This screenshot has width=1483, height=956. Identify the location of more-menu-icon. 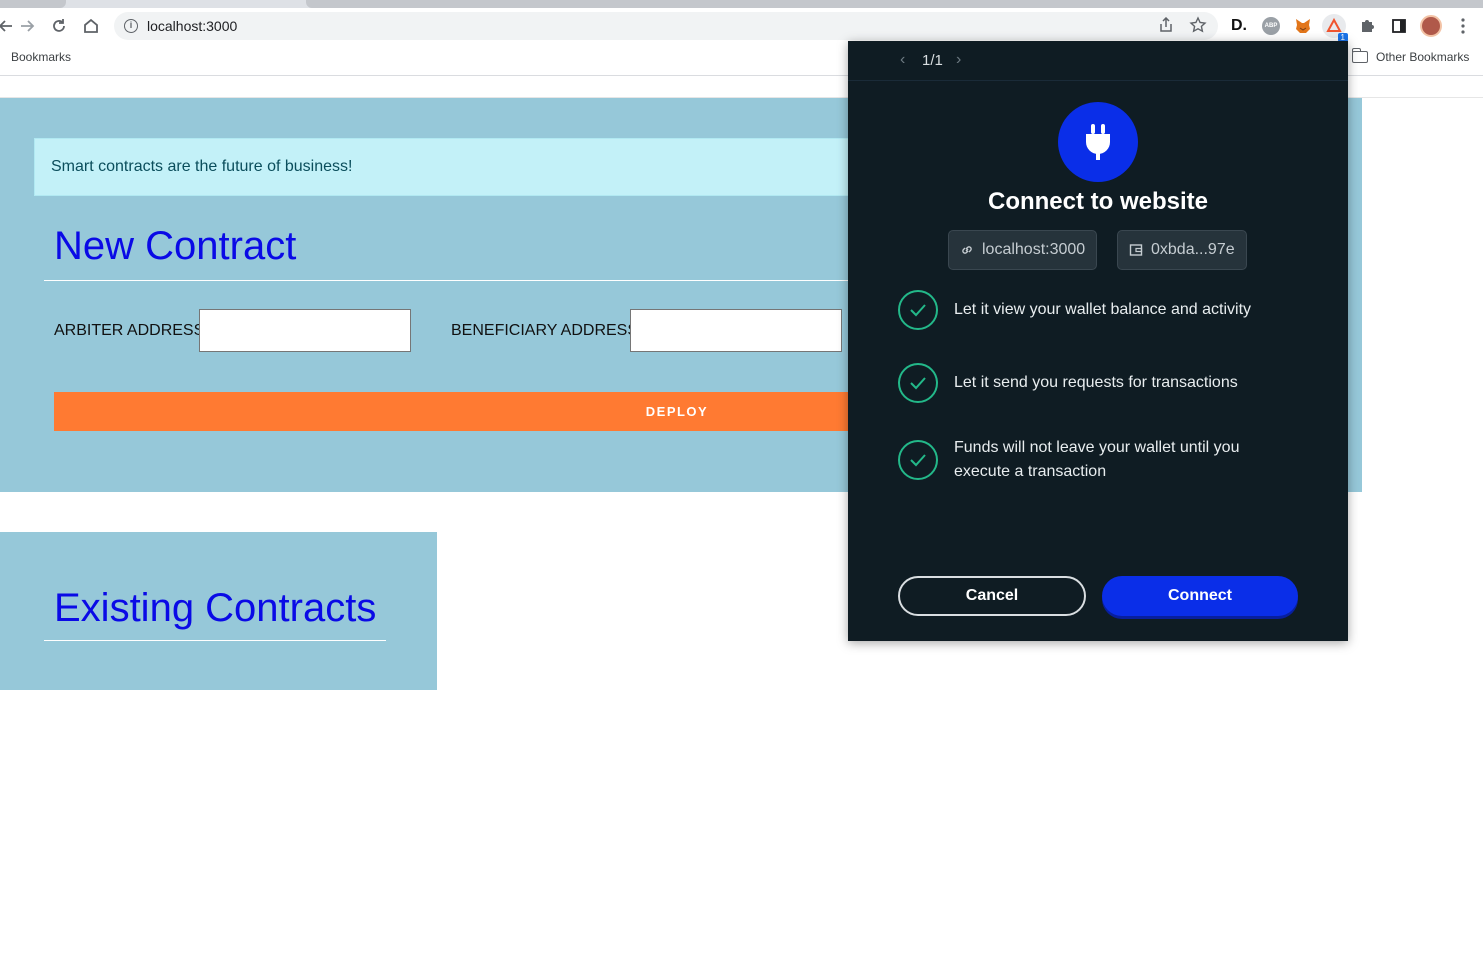
(1463, 26).